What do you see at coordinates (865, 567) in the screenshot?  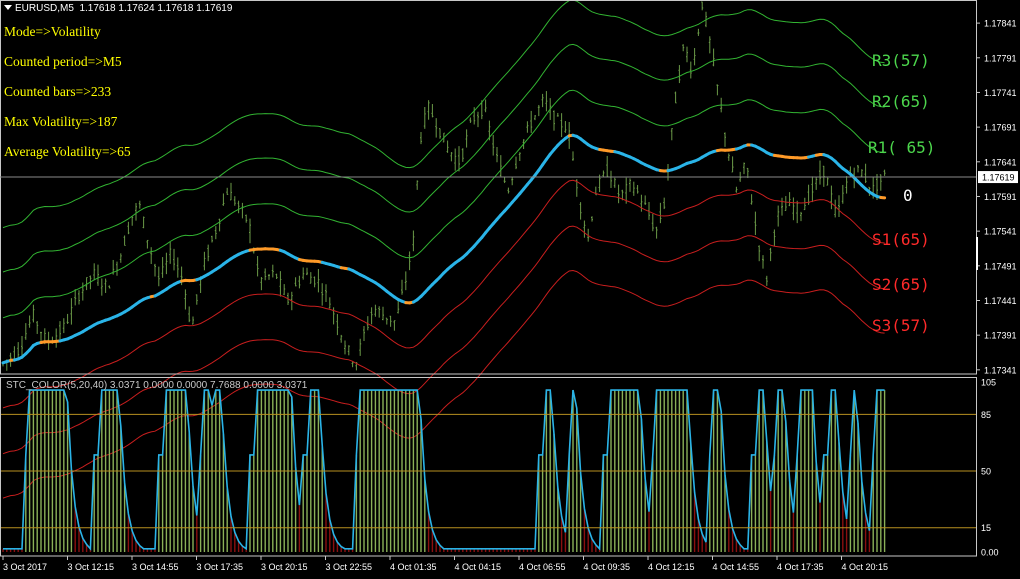 I see `time-tick-label: 4 Oct 20:15` at bounding box center [865, 567].